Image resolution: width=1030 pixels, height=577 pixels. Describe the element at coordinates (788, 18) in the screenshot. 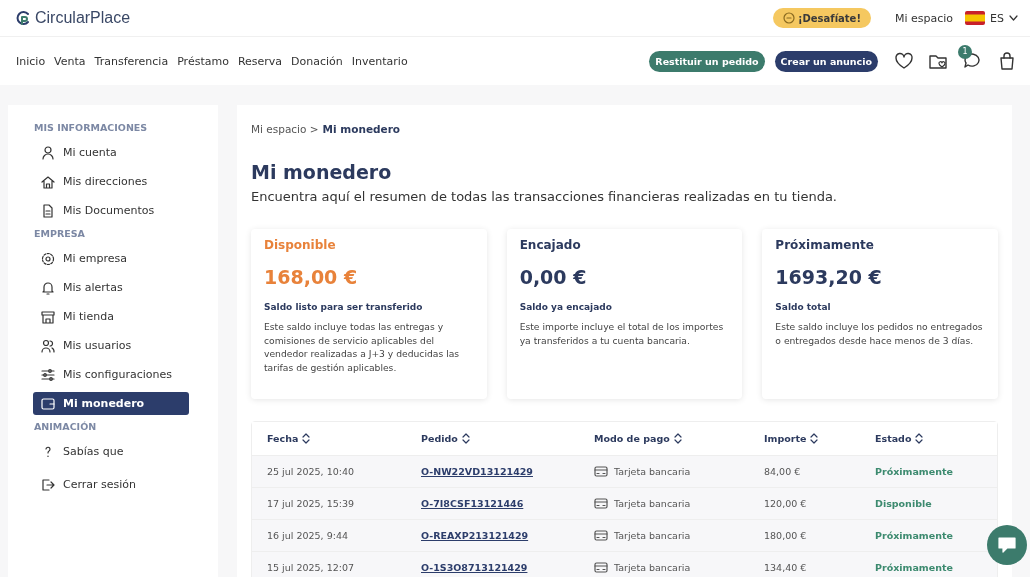

I see `coin-icon` at that location.